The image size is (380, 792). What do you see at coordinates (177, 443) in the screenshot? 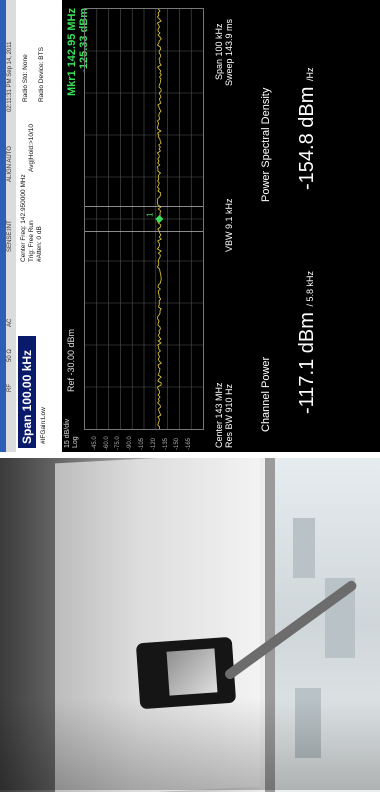
I see `y-tick-label: -150` at bounding box center [177, 443].